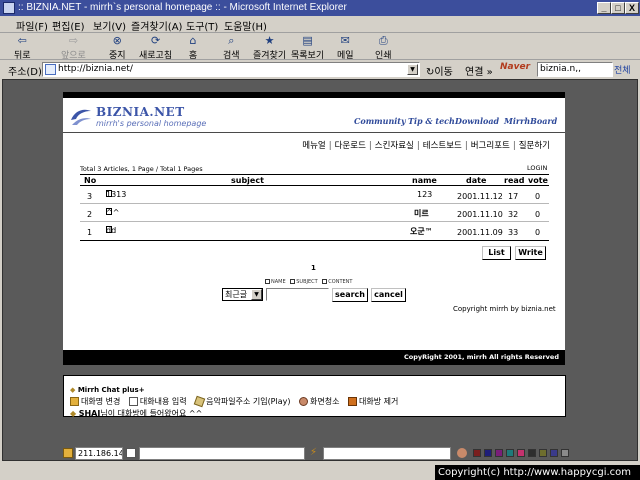 The image size is (640, 480). What do you see at coordinates (530, 253) in the screenshot?
I see `write-button: Write` at bounding box center [530, 253].